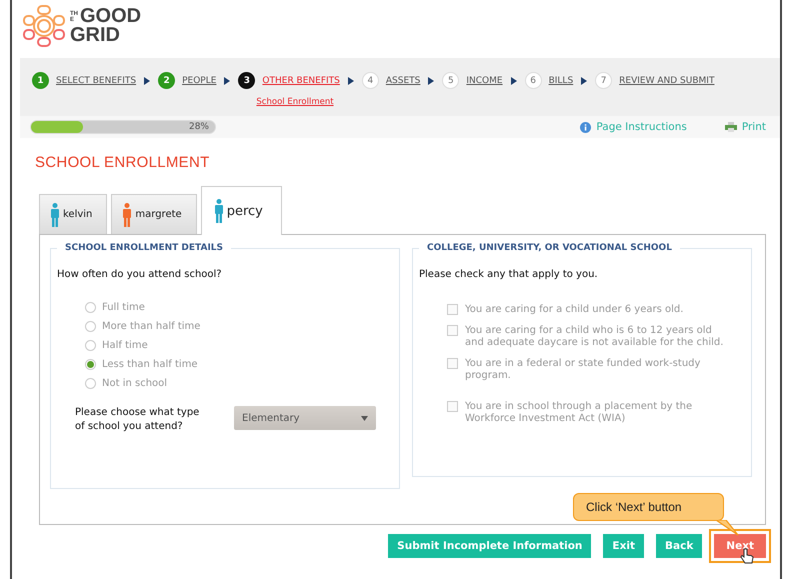 The image size is (800, 579). Describe the element at coordinates (241, 210) in the screenshot. I see `person-tab: percy` at that location.